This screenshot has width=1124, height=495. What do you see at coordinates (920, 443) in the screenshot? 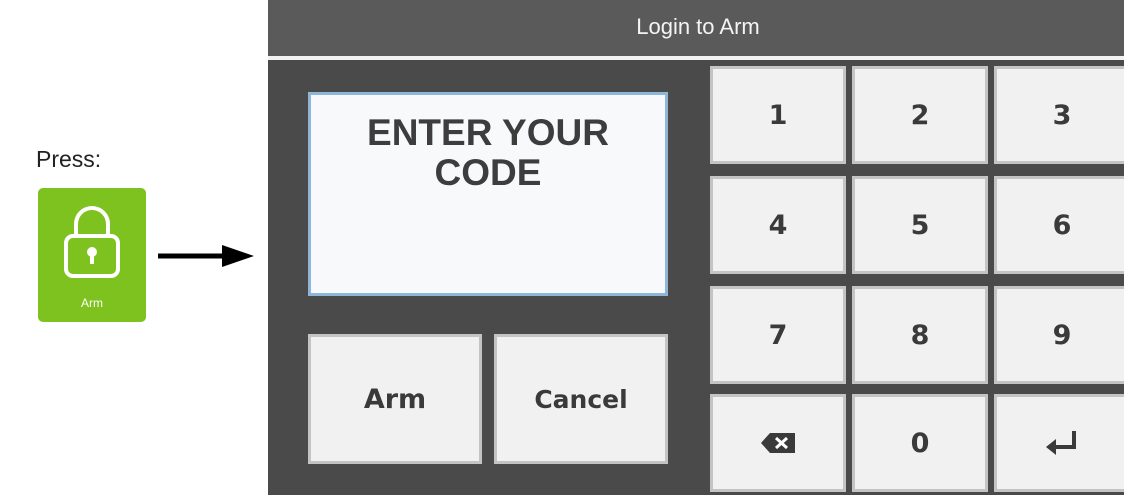
I see `key-0: 0` at bounding box center [920, 443].